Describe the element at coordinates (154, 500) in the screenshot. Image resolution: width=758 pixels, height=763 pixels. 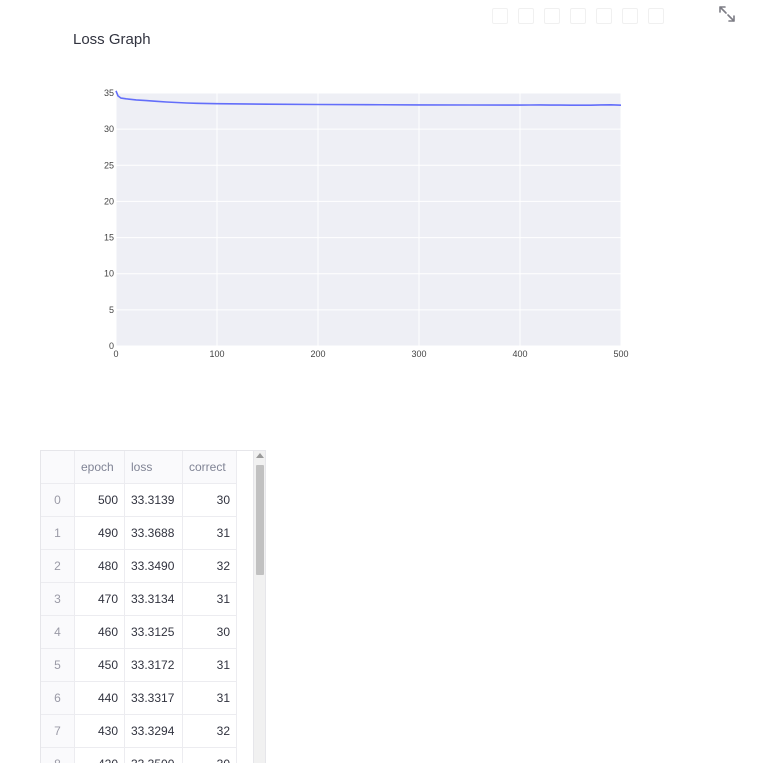
I see `cell-loss: 33.3139` at that location.